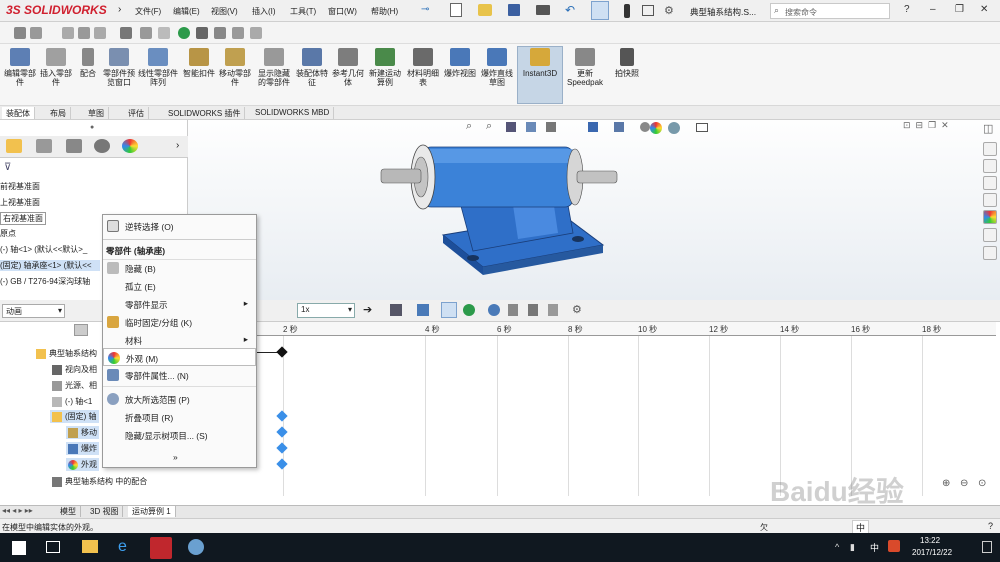 The image size is (1000, 562). Describe the element at coordinates (50, 265) in the screenshot. I see `tree-item-bearing-housing: (固定) 轴承座<1> (默认<<` at that location.